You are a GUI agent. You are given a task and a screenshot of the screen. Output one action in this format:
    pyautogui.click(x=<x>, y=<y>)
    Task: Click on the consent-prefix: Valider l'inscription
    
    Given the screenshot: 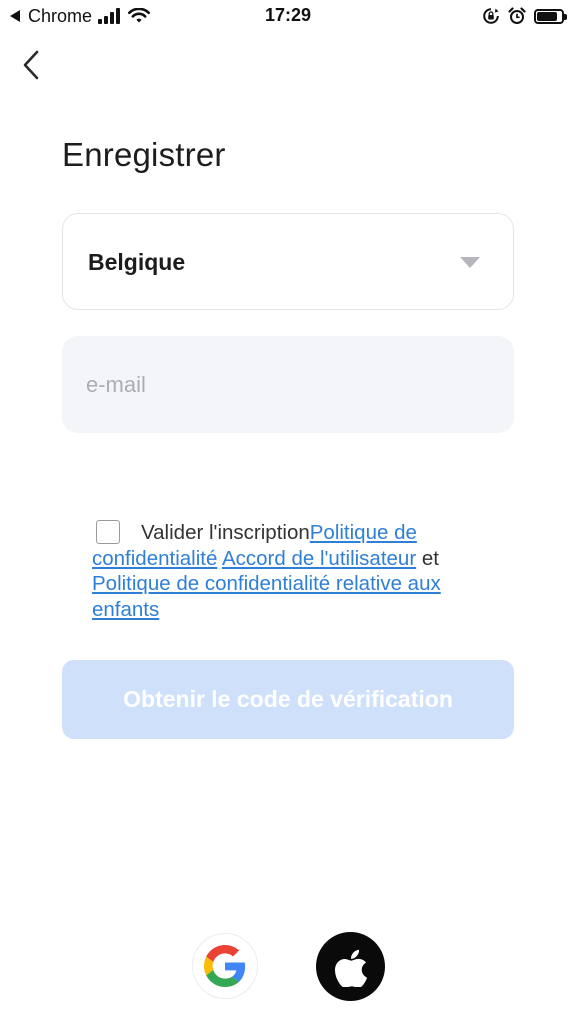 What is the action you would take?
    pyautogui.click(x=225, y=532)
    